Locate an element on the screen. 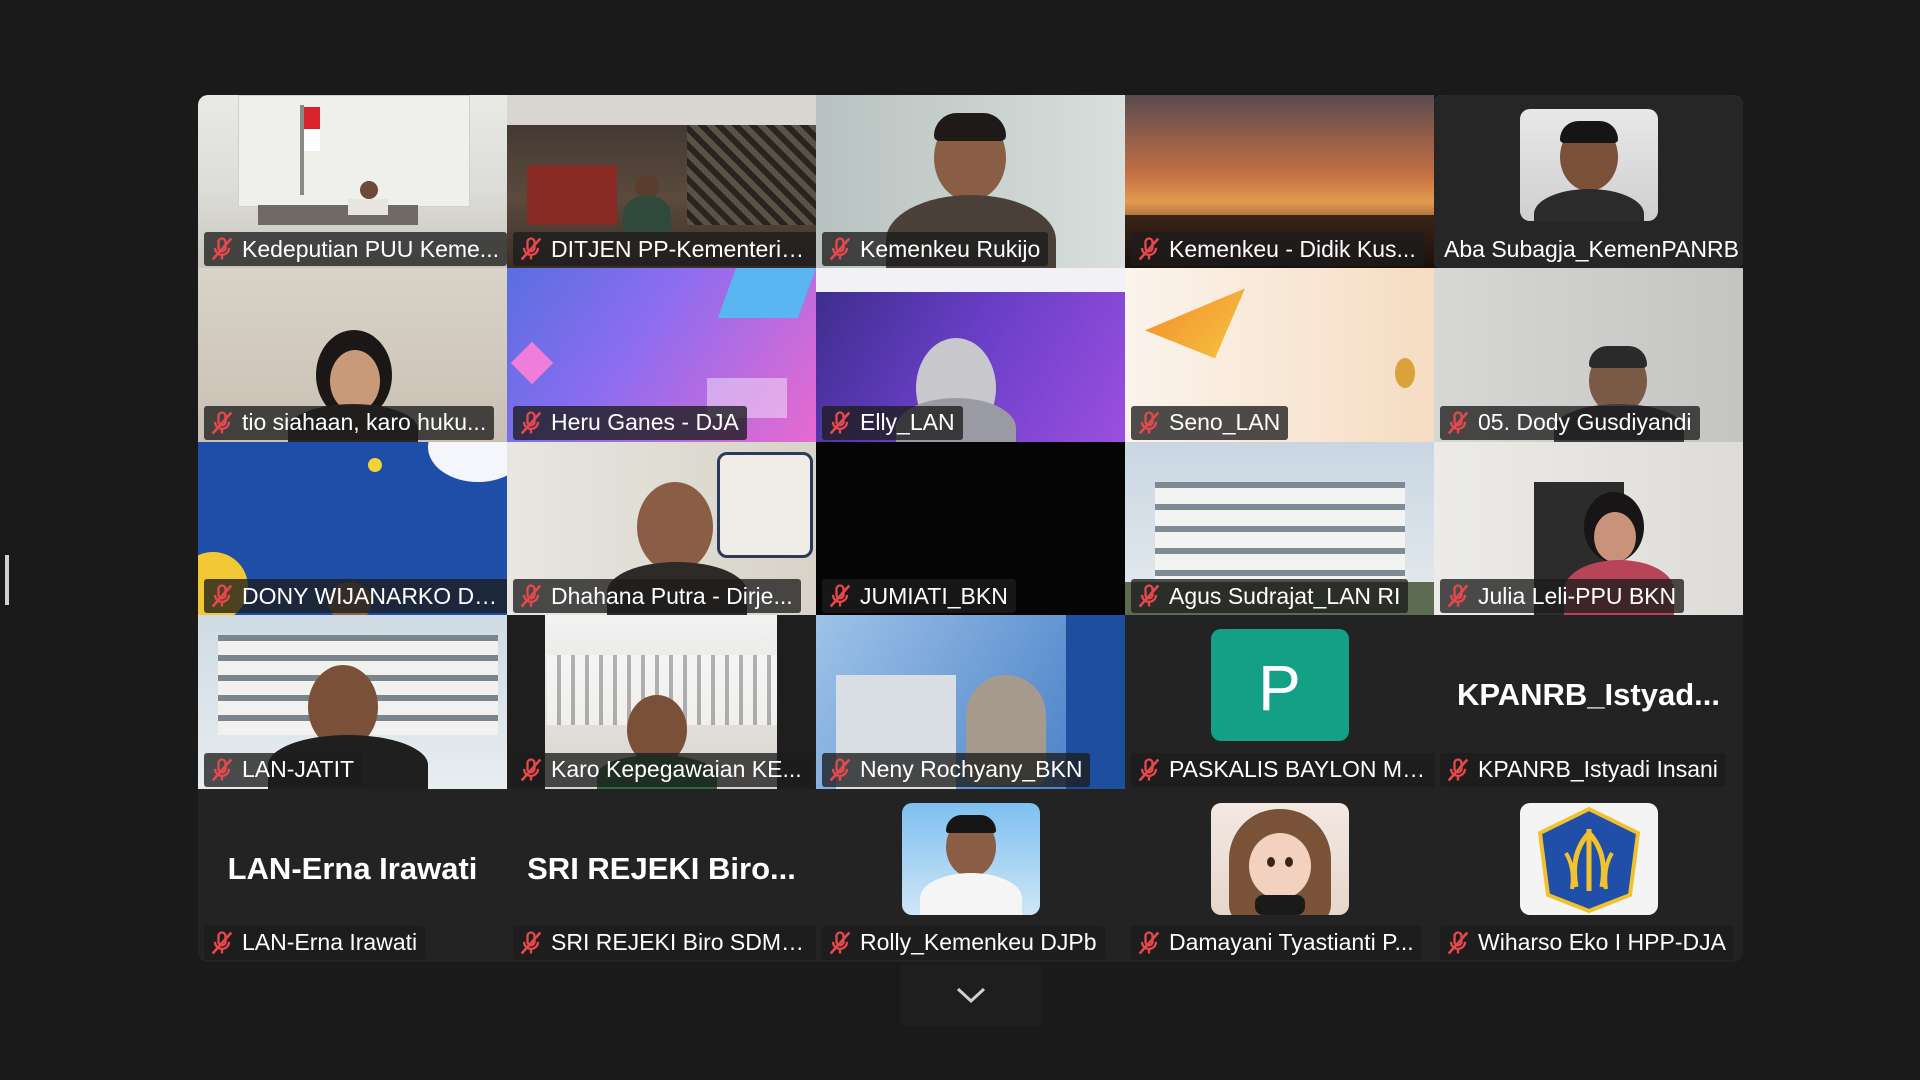 The width and height of the screenshot is (1920, 1080). participant-name-label: Heru Ganes - DJA is located at coordinates (630, 422).